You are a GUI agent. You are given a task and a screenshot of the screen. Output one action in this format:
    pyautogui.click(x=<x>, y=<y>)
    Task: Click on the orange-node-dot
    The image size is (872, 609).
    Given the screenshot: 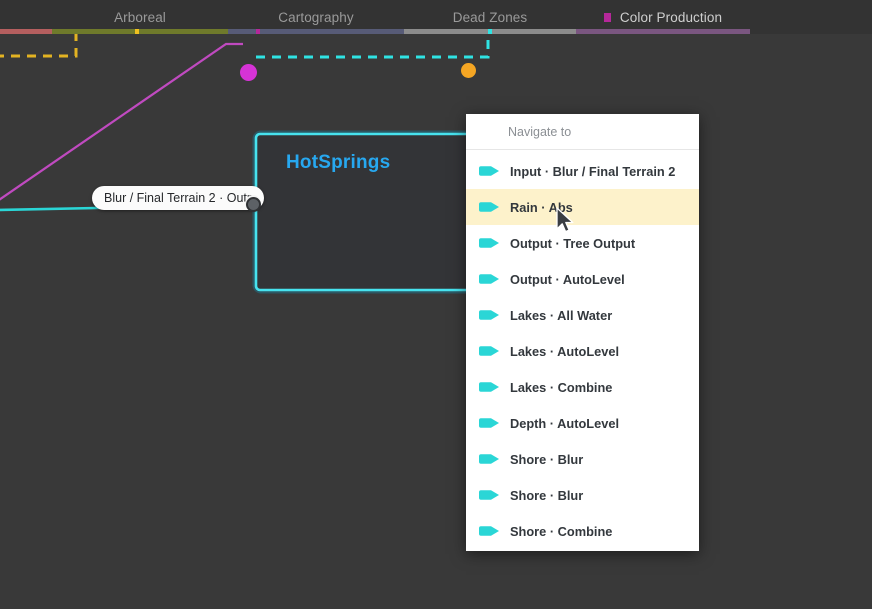 What is the action you would take?
    pyautogui.click(x=468, y=70)
    